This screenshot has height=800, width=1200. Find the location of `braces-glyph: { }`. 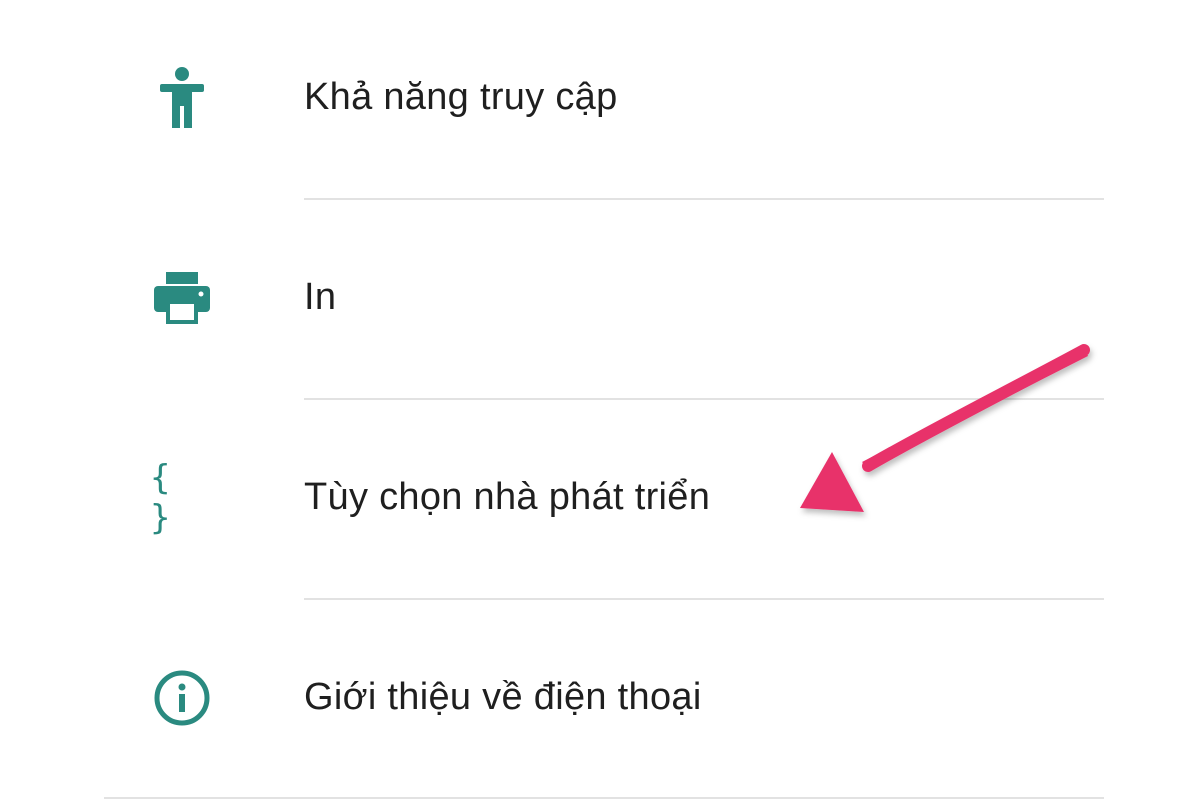

braces-glyph: { } is located at coordinates (162, 498).